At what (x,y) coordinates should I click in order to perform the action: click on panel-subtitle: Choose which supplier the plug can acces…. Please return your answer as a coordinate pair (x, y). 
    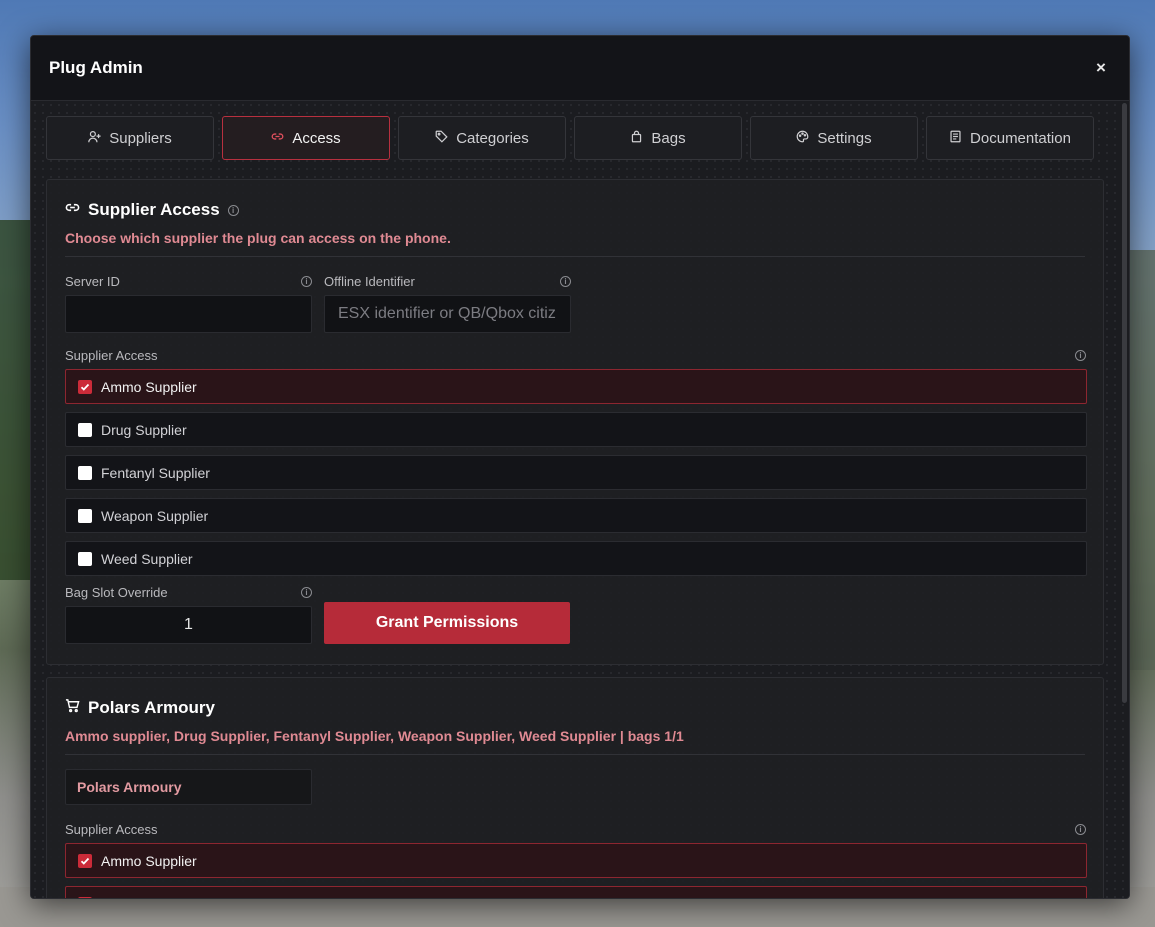
    Looking at the image, I should click on (258, 238).